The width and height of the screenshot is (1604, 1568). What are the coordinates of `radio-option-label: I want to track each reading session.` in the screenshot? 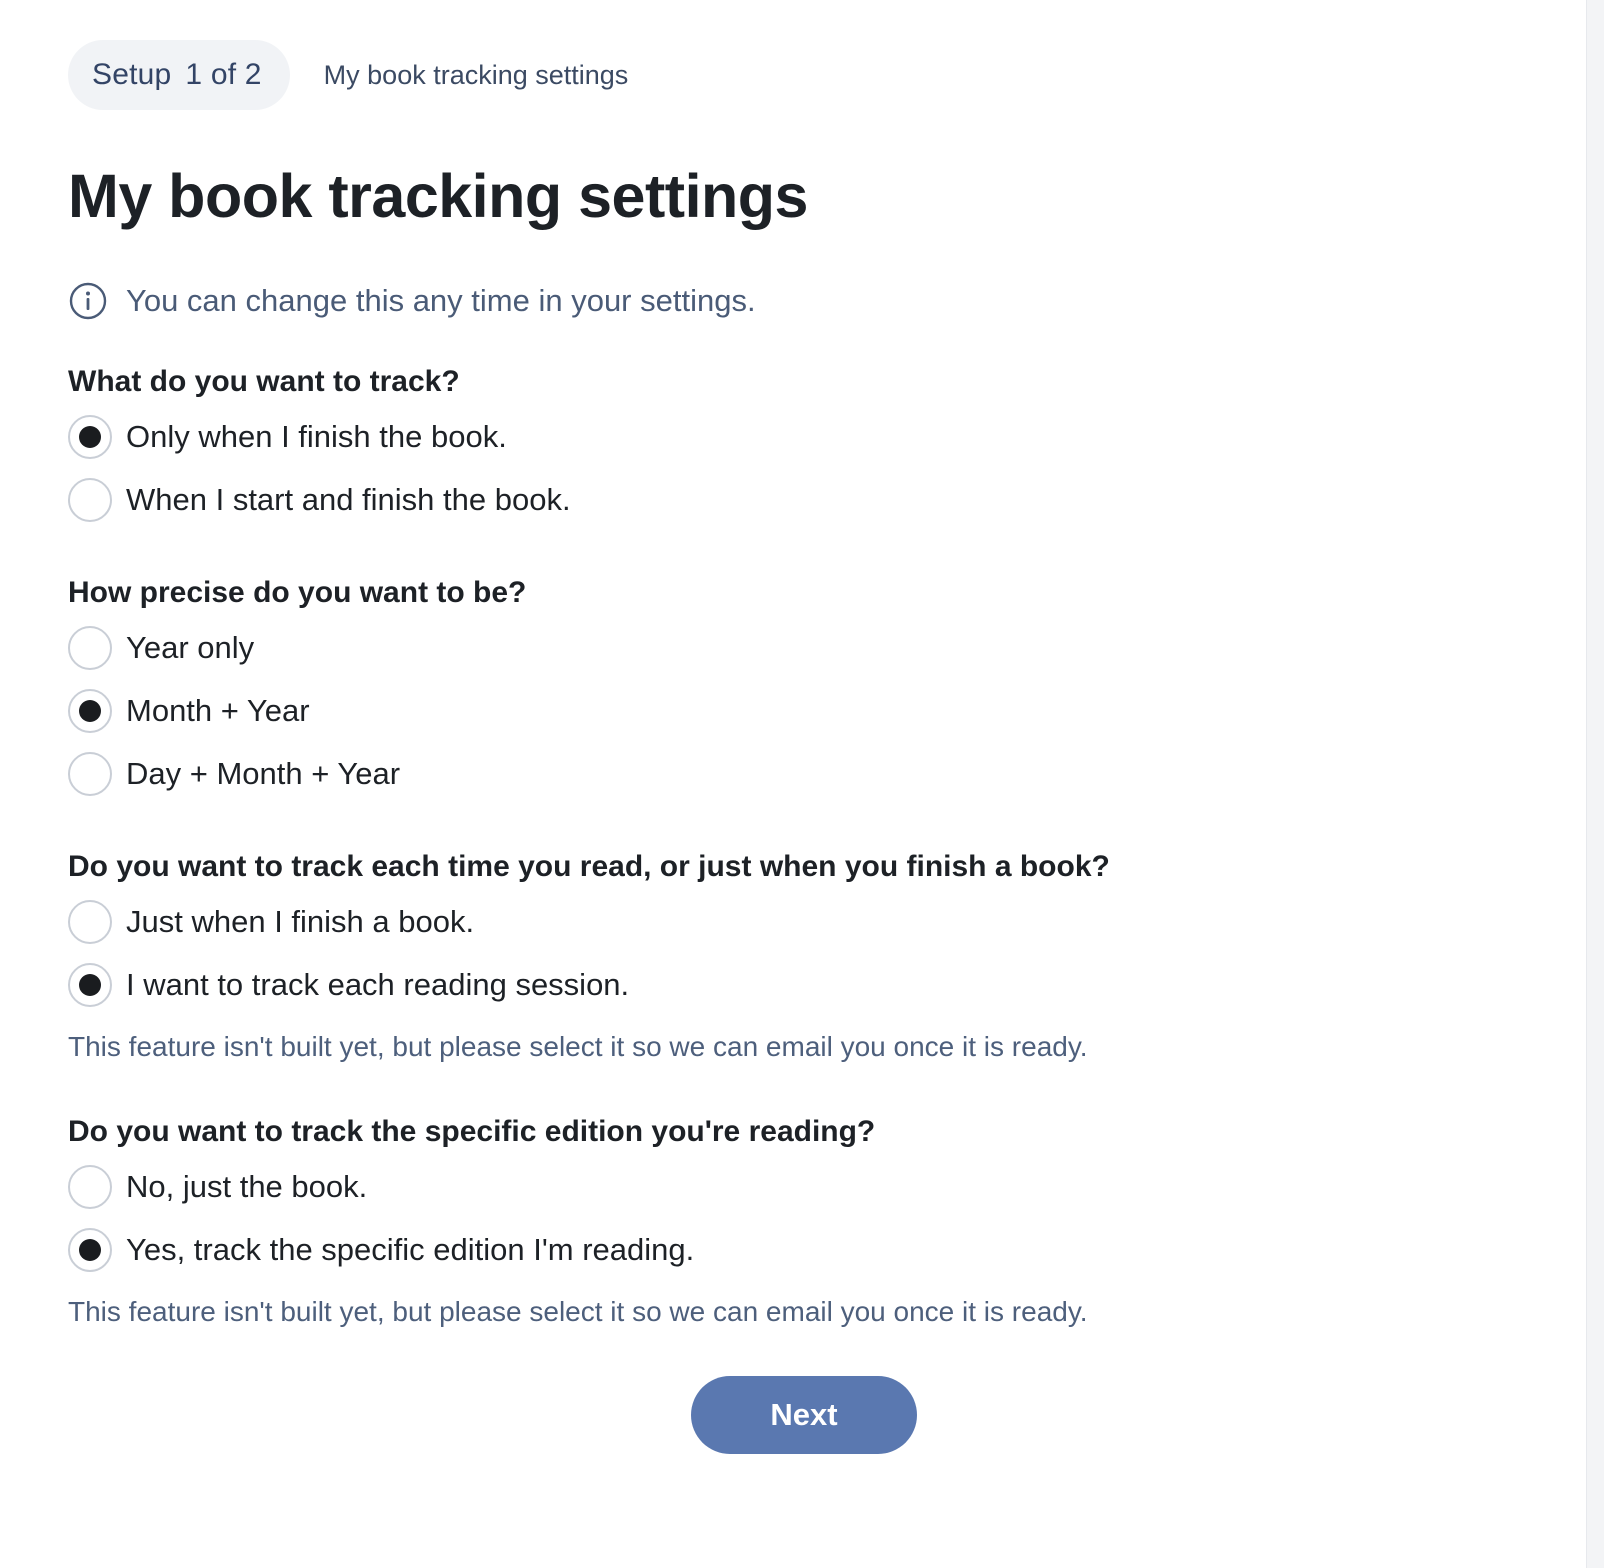 It's located at (378, 985).